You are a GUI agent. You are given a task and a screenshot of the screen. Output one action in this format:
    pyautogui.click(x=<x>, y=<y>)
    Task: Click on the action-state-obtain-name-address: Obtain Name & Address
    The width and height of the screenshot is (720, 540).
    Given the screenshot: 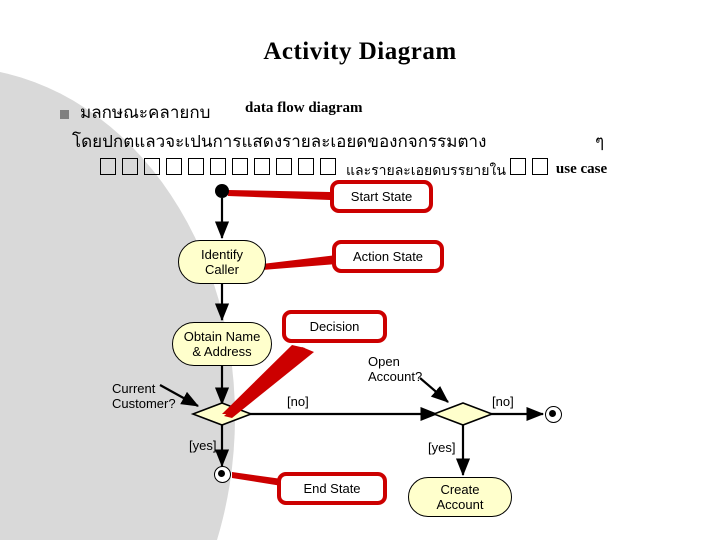 What is the action you would take?
    pyautogui.click(x=222, y=344)
    